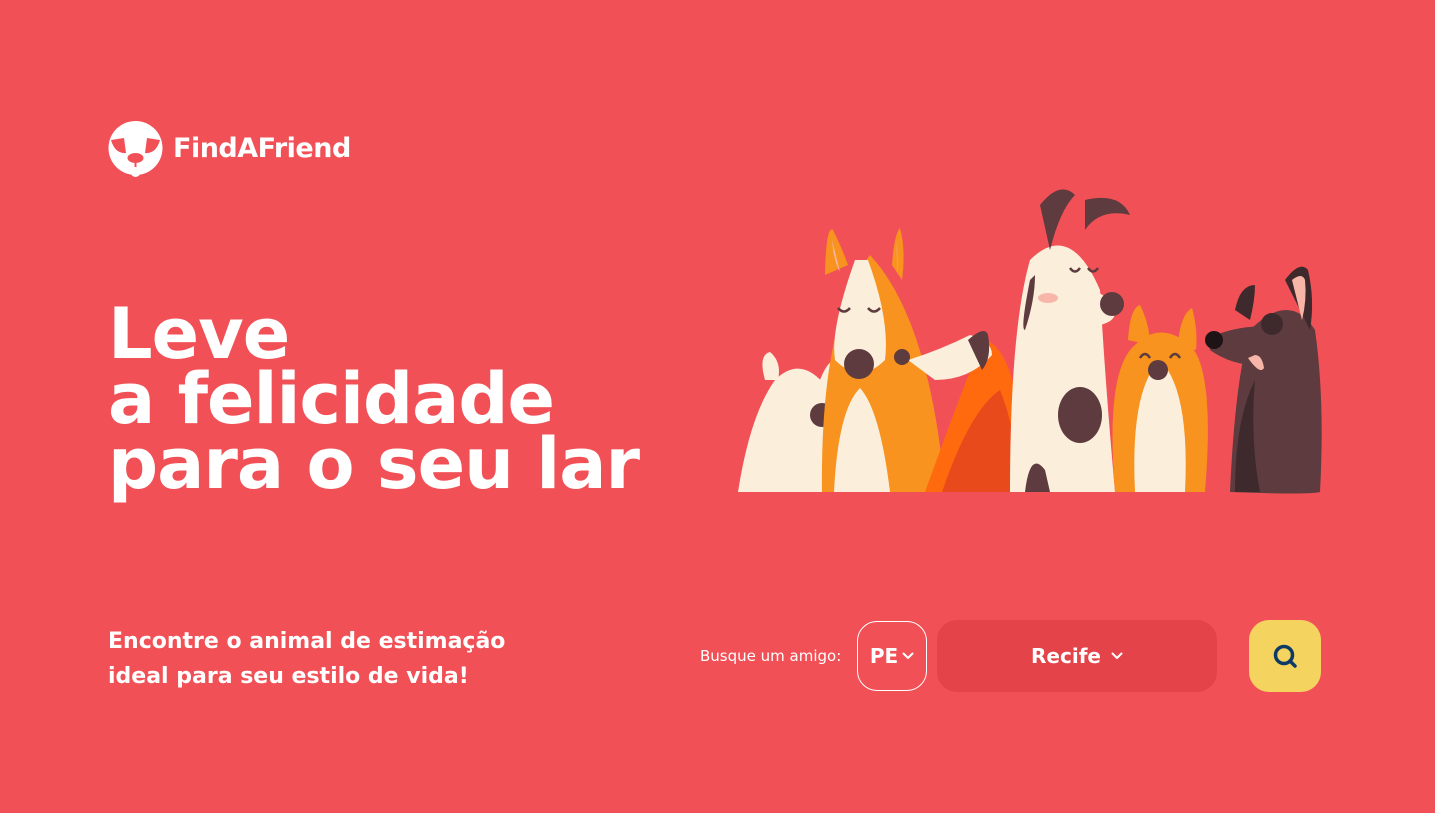 This screenshot has height=813, width=1435. I want to click on brand-name: FindAFriend, so click(262, 148).